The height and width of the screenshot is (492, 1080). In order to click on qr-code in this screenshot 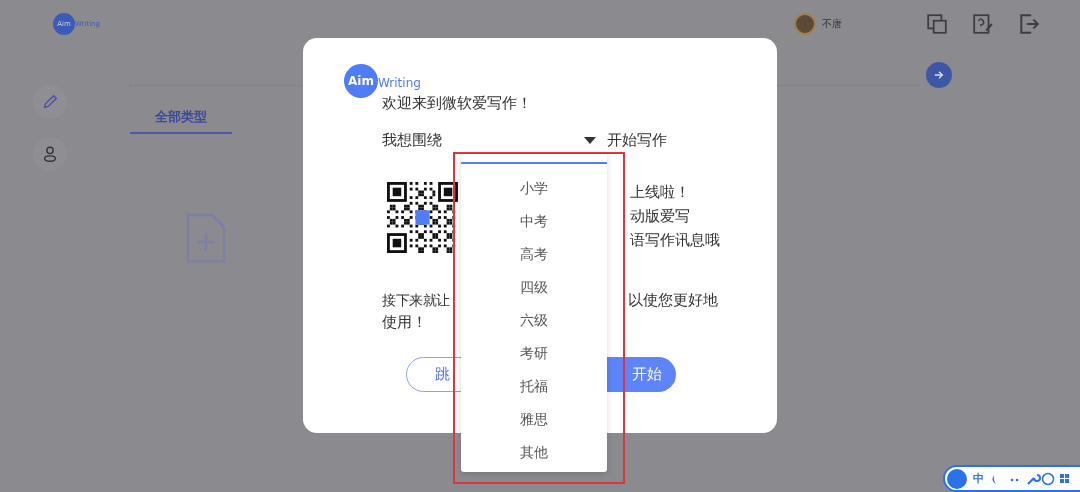, I will do `click(422, 217)`.